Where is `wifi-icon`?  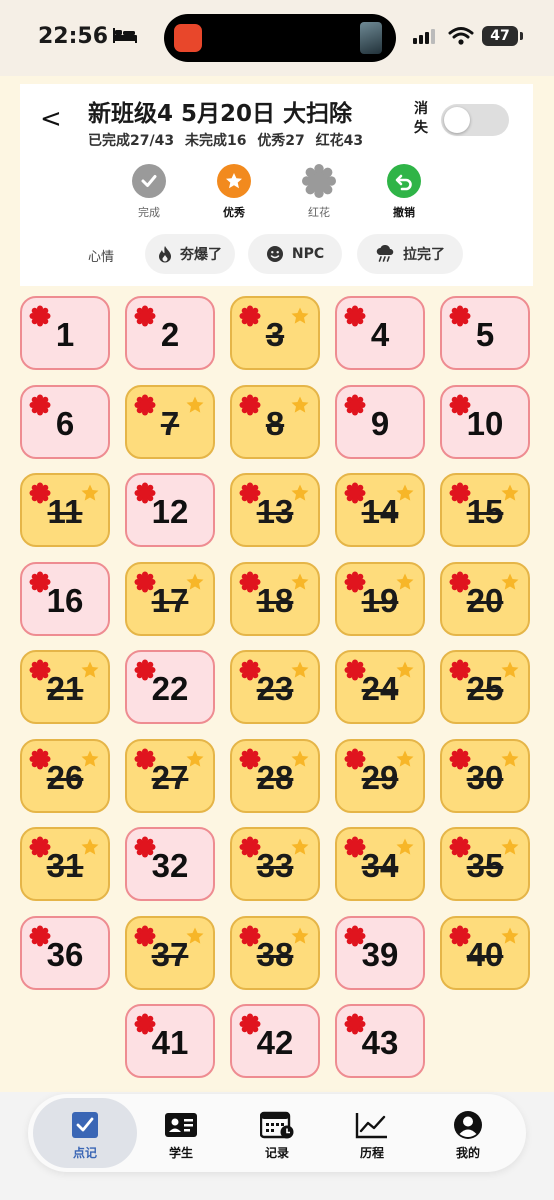 wifi-icon is located at coordinates (461, 38).